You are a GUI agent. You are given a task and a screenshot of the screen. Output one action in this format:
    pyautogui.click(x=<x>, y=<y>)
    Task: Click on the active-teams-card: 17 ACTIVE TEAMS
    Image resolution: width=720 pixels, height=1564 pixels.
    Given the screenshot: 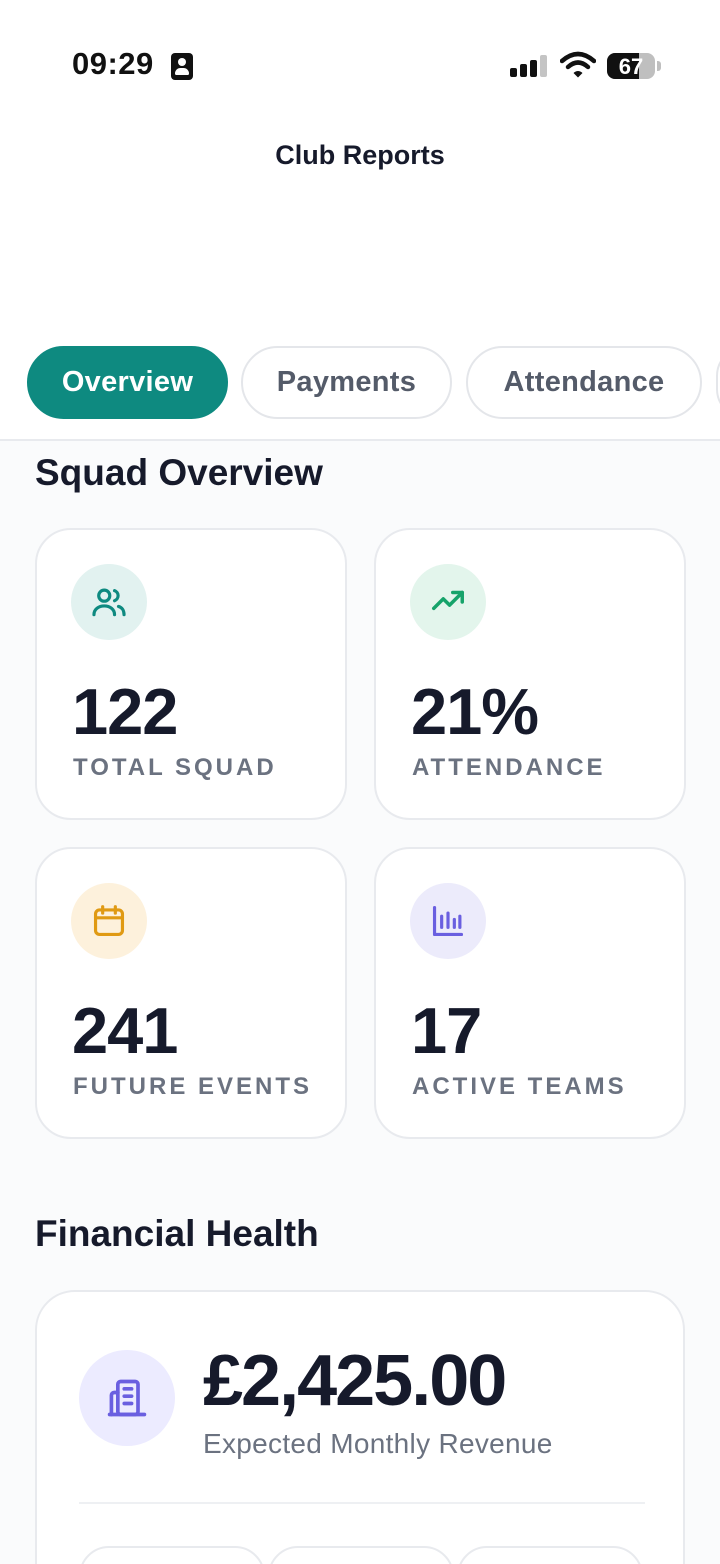 What is the action you would take?
    pyautogui.click(x=530, y=993)
    